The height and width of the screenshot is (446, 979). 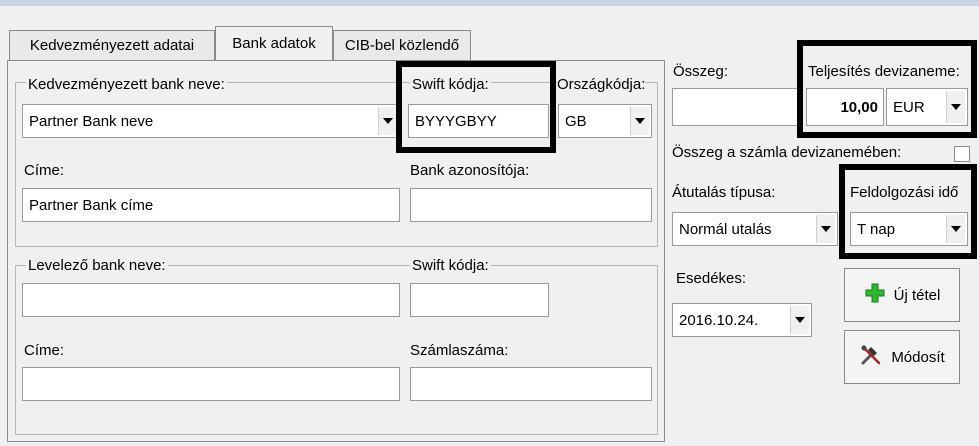 What do you see at coordinates (450, 265) in the screenshot?
I see `correspondent-swift-label: Swift kódja:` at bounding box center [450, 265].